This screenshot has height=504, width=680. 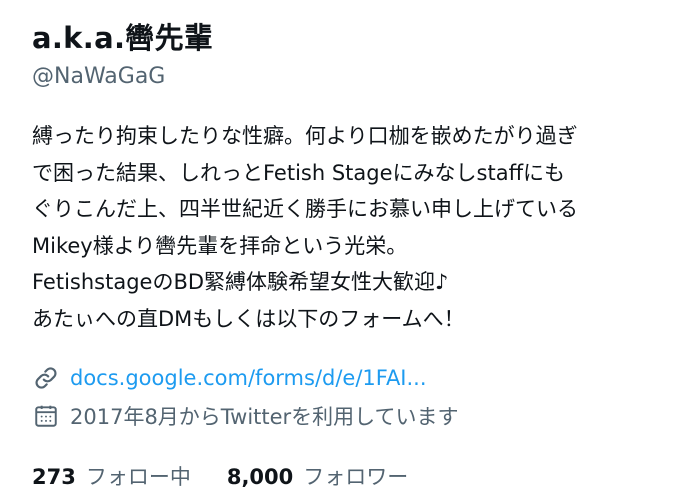 I want to click on followers-label: フォロワー, so click(x=356, y=477).